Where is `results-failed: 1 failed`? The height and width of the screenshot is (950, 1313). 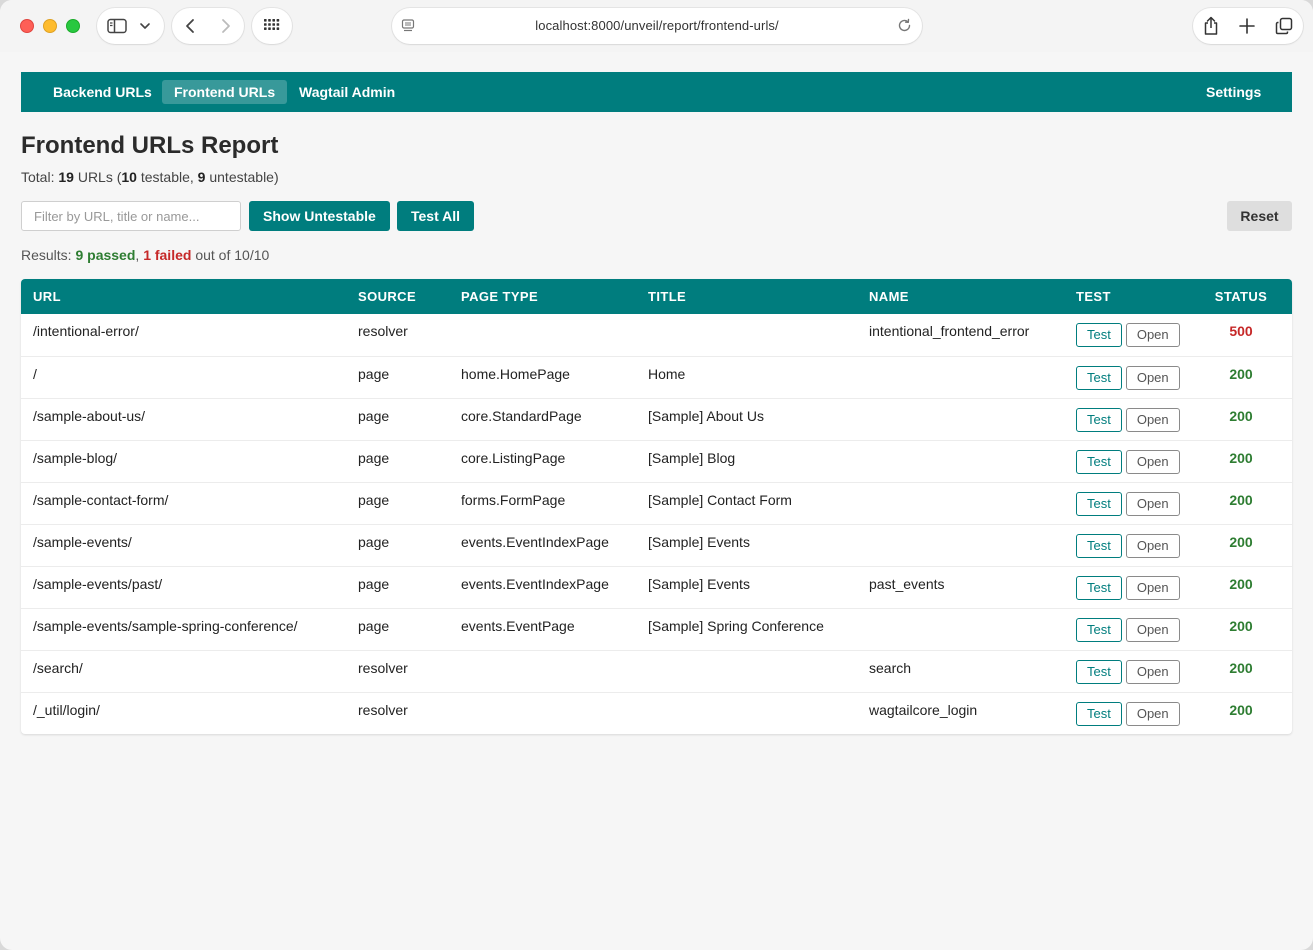 results-failed: 1 failed is located at coordinates (167, 255).